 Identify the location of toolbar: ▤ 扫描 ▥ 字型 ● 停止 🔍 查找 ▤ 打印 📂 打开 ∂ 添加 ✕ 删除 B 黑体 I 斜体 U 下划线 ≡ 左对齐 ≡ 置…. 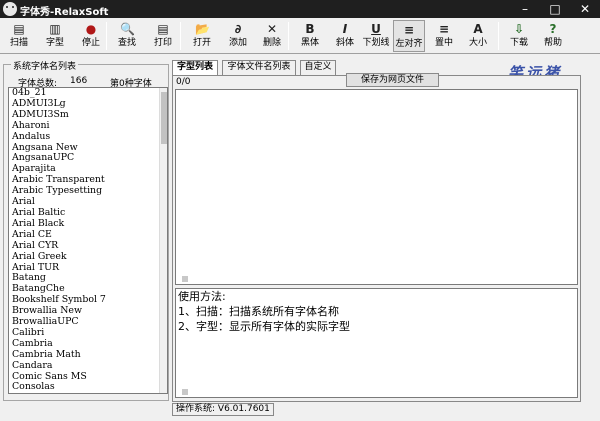
(300, 36).